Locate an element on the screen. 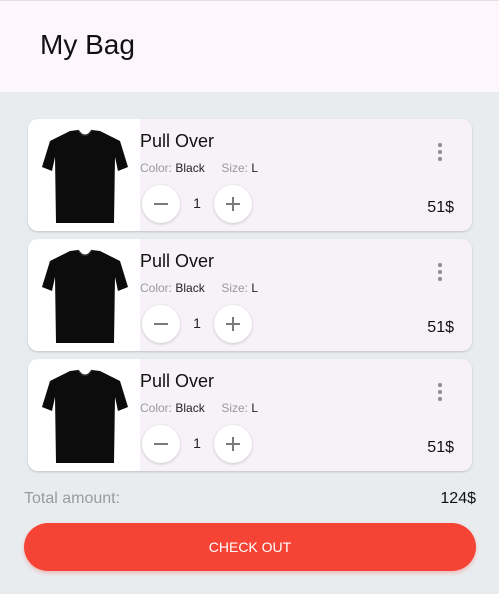 This screenshot has height=594, width=499. total-amount-label: Total amount: is located at coordinates (72, 498).